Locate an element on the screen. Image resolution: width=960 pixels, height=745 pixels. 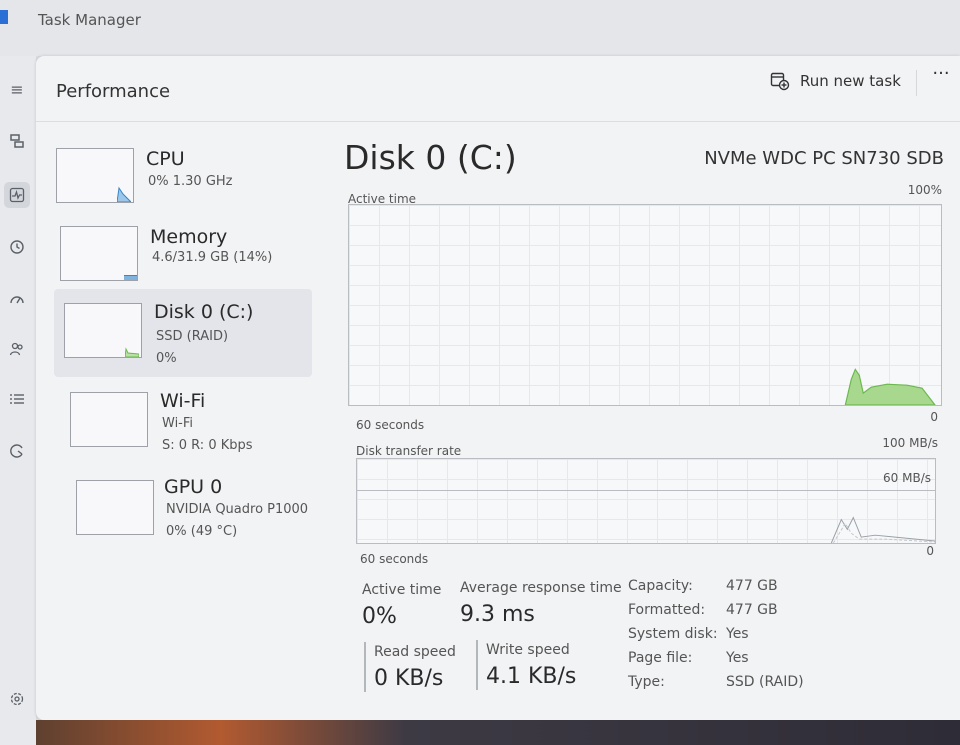
read-speed-value: 0 KB/s is located at coordinates (409, 678).